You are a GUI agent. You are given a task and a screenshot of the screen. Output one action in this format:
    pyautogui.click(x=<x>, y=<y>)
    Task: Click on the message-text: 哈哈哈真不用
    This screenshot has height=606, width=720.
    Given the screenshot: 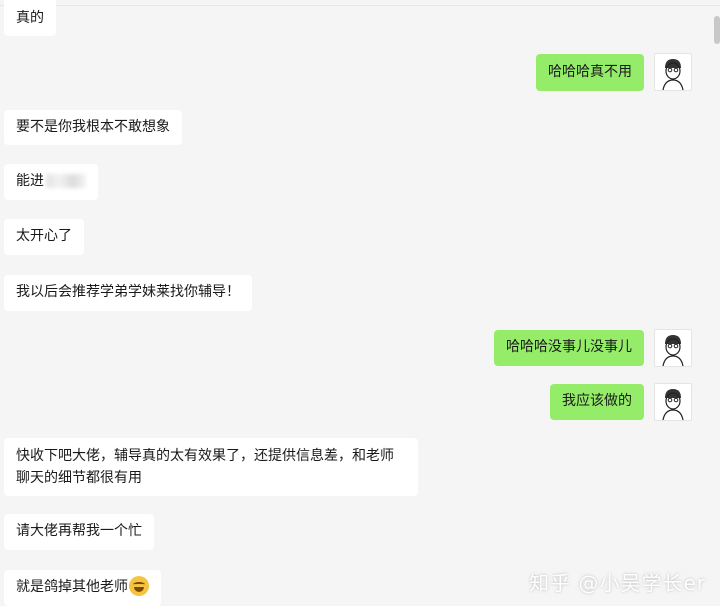 What is the action you would take?
    pyautogui.click(x=590, y=72)
    